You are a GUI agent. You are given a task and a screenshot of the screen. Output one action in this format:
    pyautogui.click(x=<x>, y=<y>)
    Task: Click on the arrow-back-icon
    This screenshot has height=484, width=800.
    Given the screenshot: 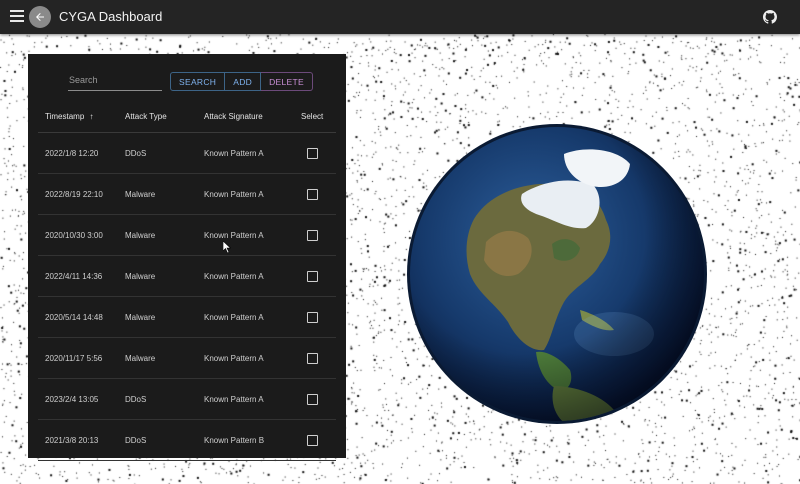 What is the action you would take?
    pyautogui.click(x=40, y=17)
    